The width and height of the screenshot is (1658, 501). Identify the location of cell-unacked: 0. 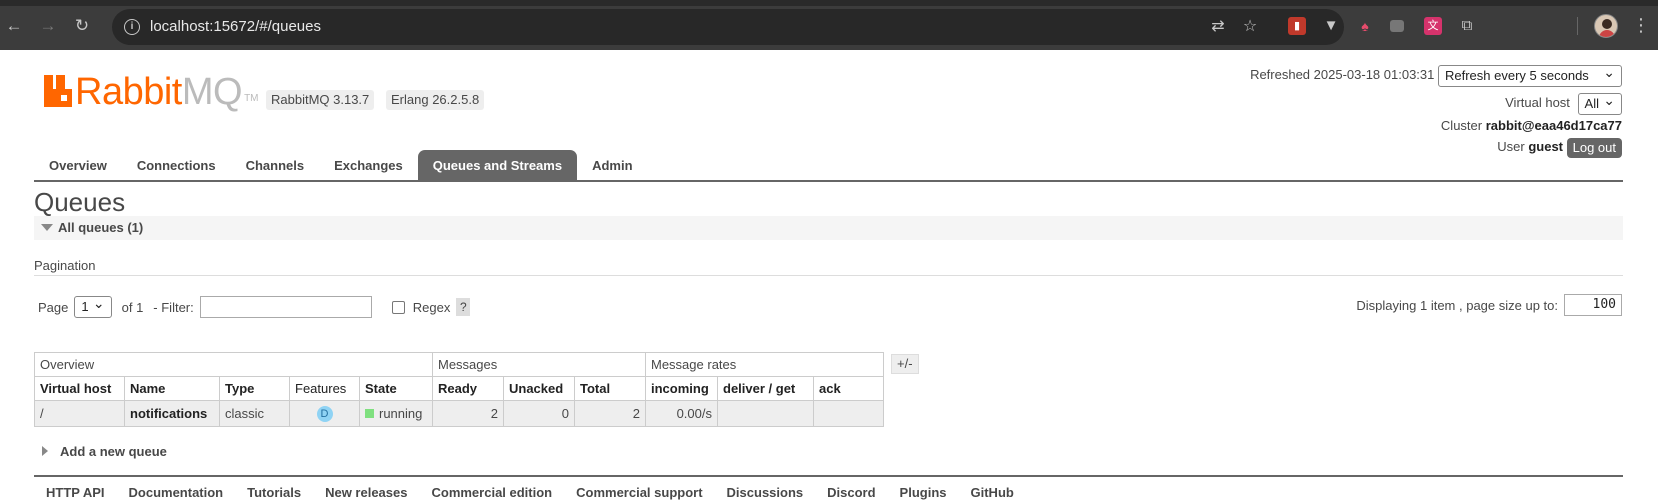
(539, 413).